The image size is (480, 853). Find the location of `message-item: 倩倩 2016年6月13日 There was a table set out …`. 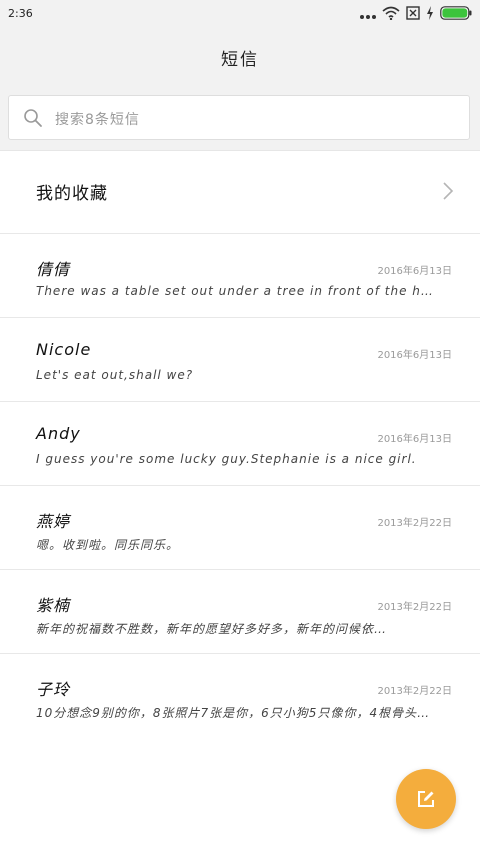

message-item: 倩倩 2016年6月13日 There was a table set out … is located at coordinates (240, 276).